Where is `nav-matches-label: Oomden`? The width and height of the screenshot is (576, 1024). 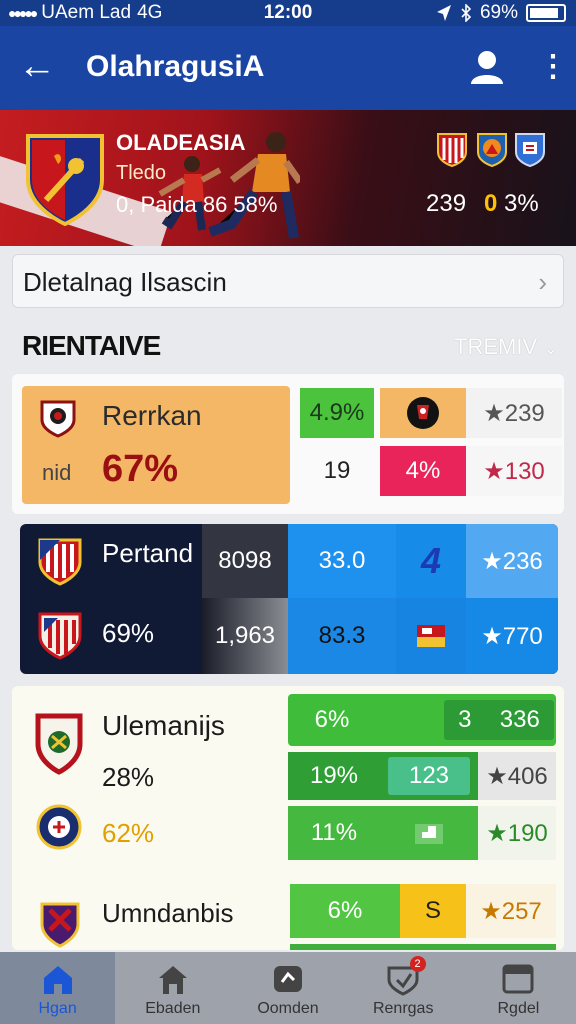 nav-matches-label: Oomden is located at coordinates (288, 1008).